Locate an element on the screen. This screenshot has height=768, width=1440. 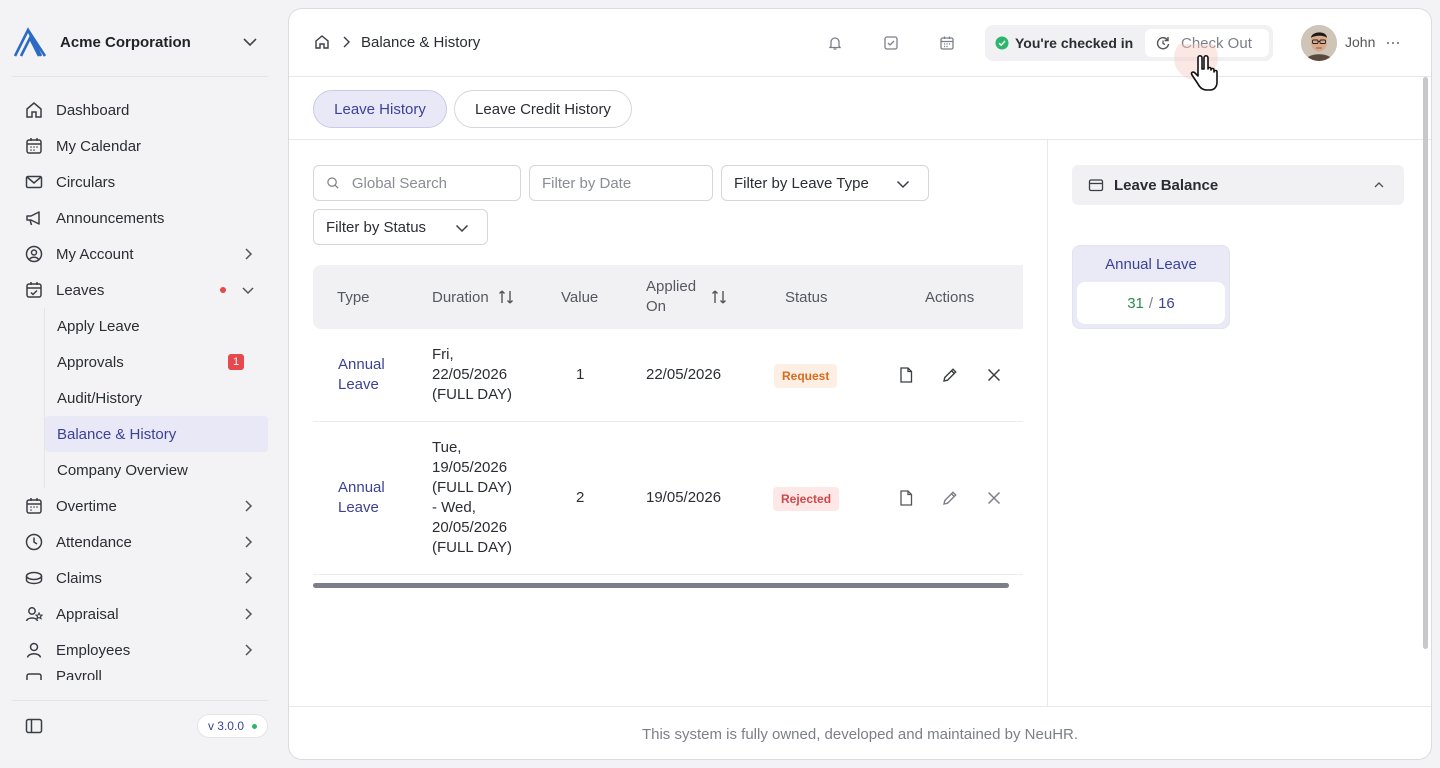
bell-icon is located at coordinates (835, 43).